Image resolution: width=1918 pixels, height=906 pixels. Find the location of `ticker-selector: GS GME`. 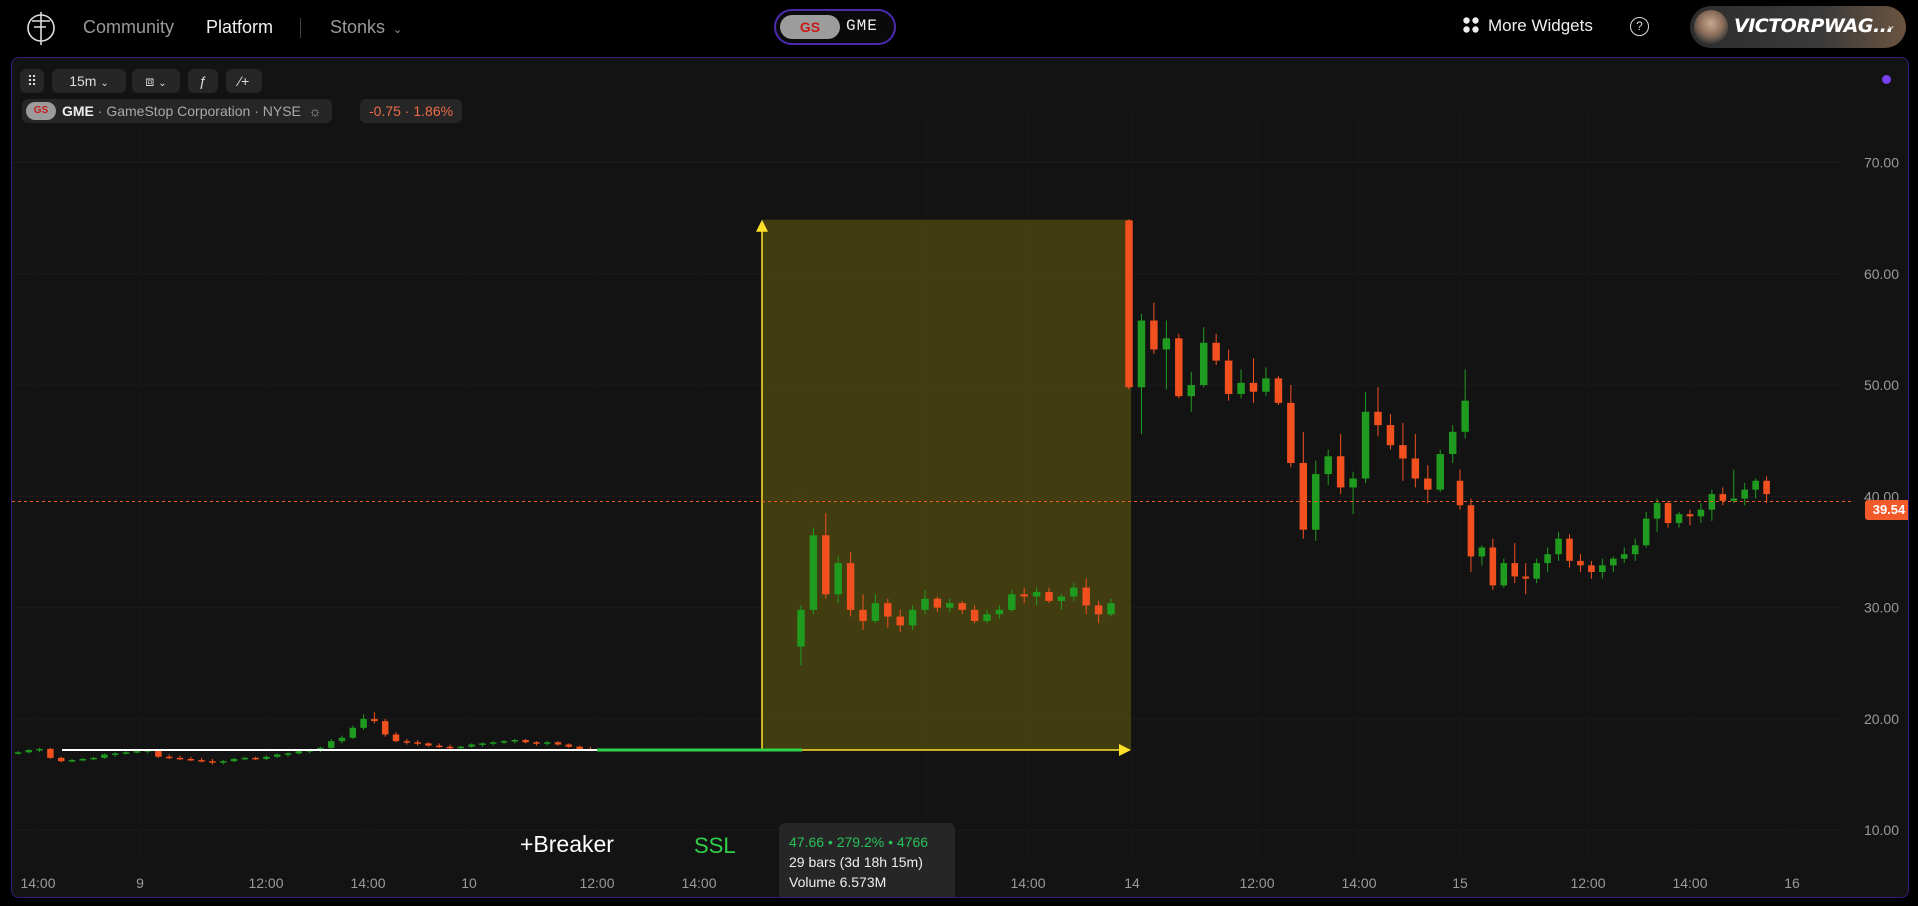

ticker-selector: GS GME is located at coordinates (835, 27).